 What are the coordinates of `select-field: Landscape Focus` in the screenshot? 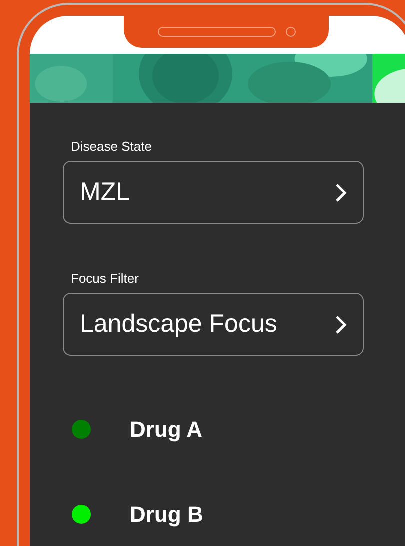 It's located at (213, 324).